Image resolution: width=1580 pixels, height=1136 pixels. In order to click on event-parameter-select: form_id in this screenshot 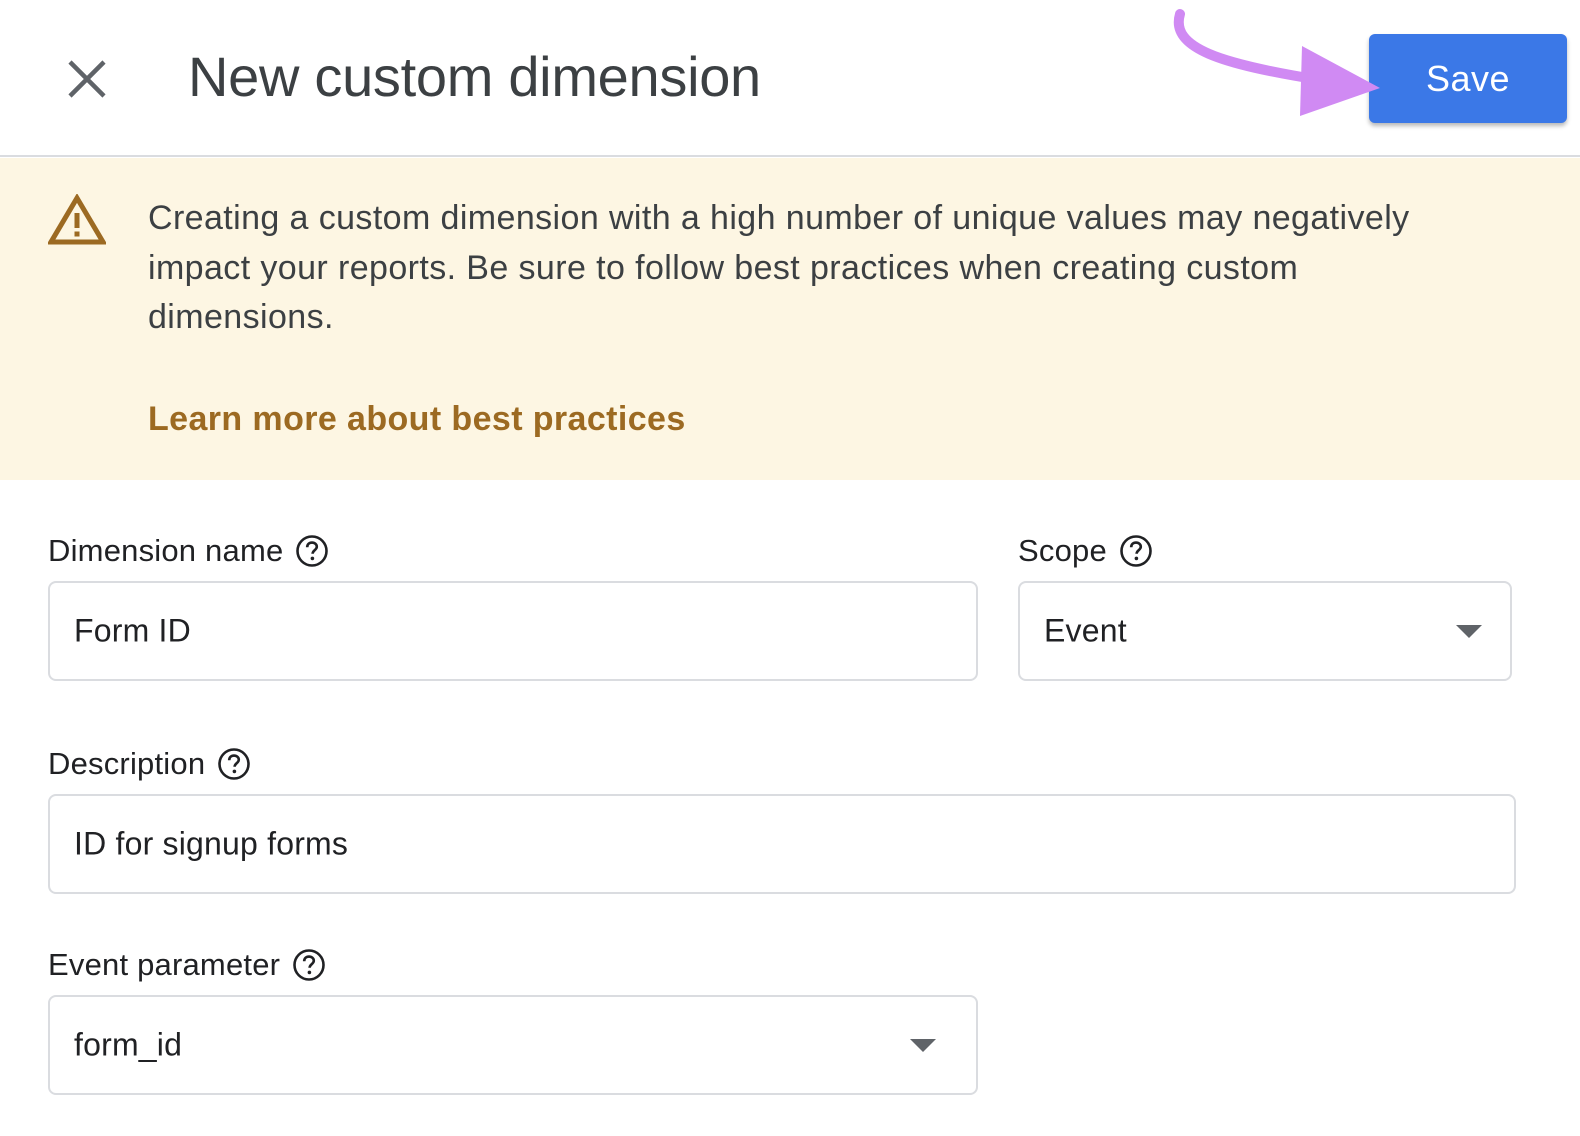, I will do `click(513, 1045)`.